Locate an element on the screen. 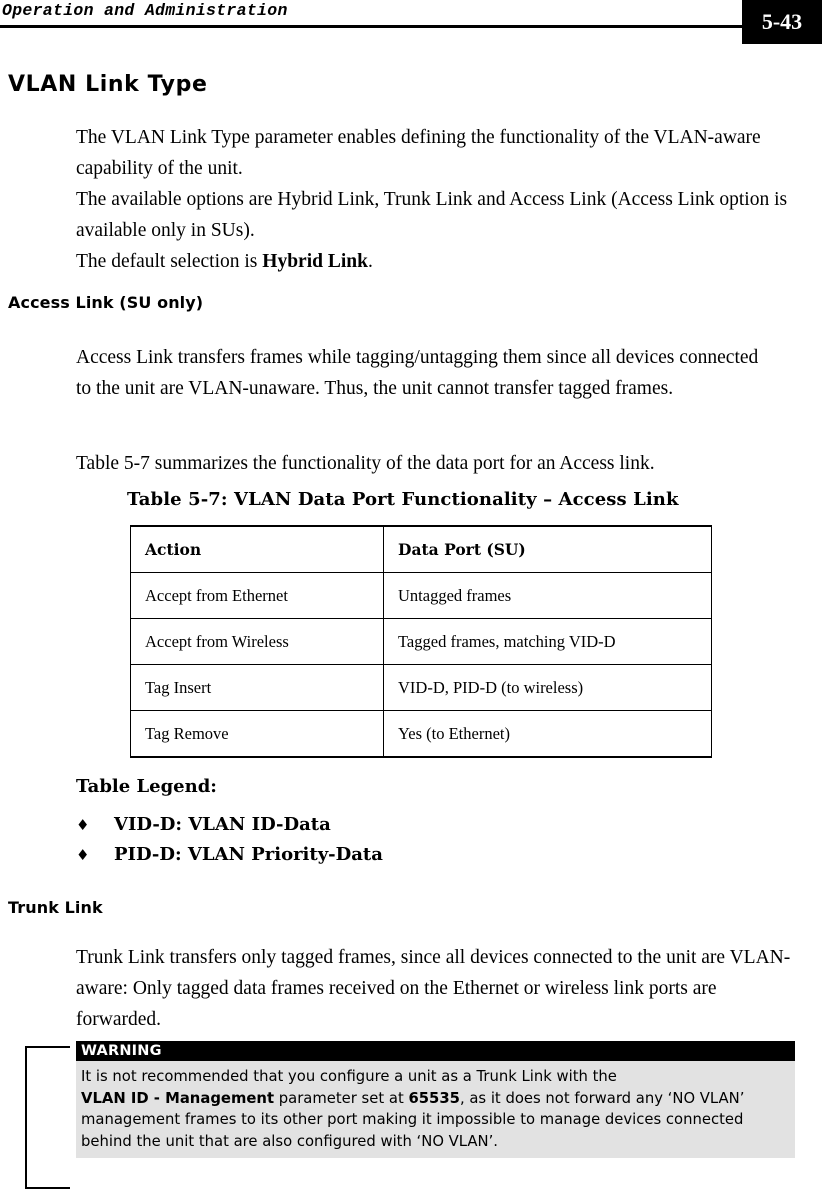 This screenshot has width=822, height=1195. page-number-text: 5-43 is located at coordinates (782, 21).